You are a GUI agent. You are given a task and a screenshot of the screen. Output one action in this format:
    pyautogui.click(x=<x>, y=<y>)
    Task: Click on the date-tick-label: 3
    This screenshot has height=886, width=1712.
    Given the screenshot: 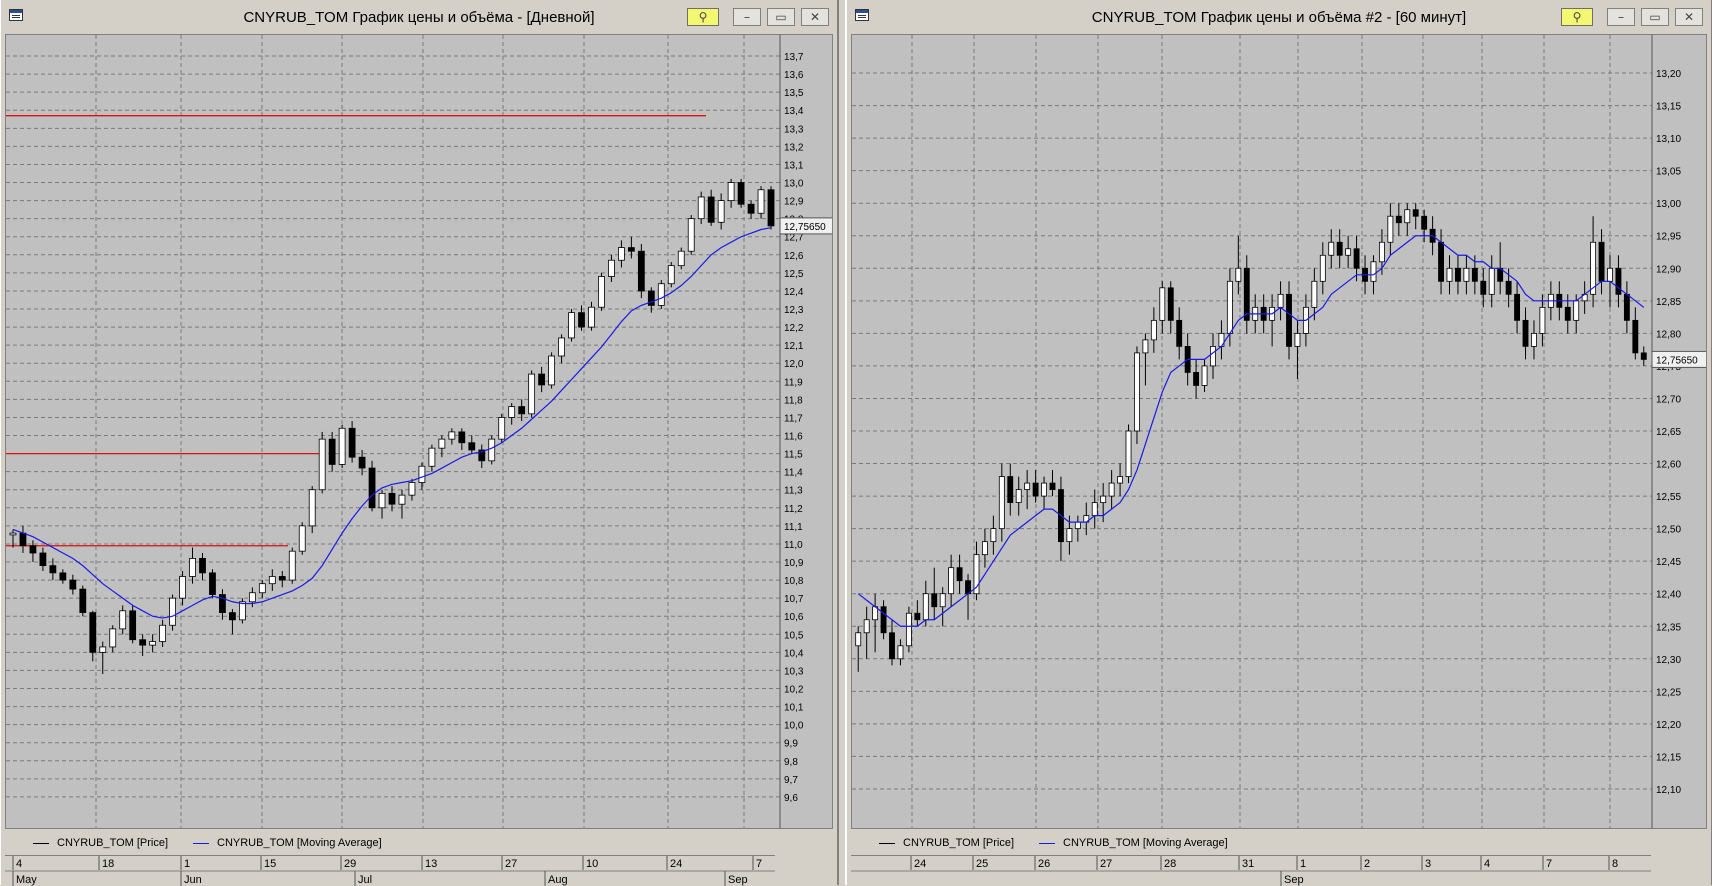 What is the action you would take?
    pyautogui.click(x=1428, y=864)
    